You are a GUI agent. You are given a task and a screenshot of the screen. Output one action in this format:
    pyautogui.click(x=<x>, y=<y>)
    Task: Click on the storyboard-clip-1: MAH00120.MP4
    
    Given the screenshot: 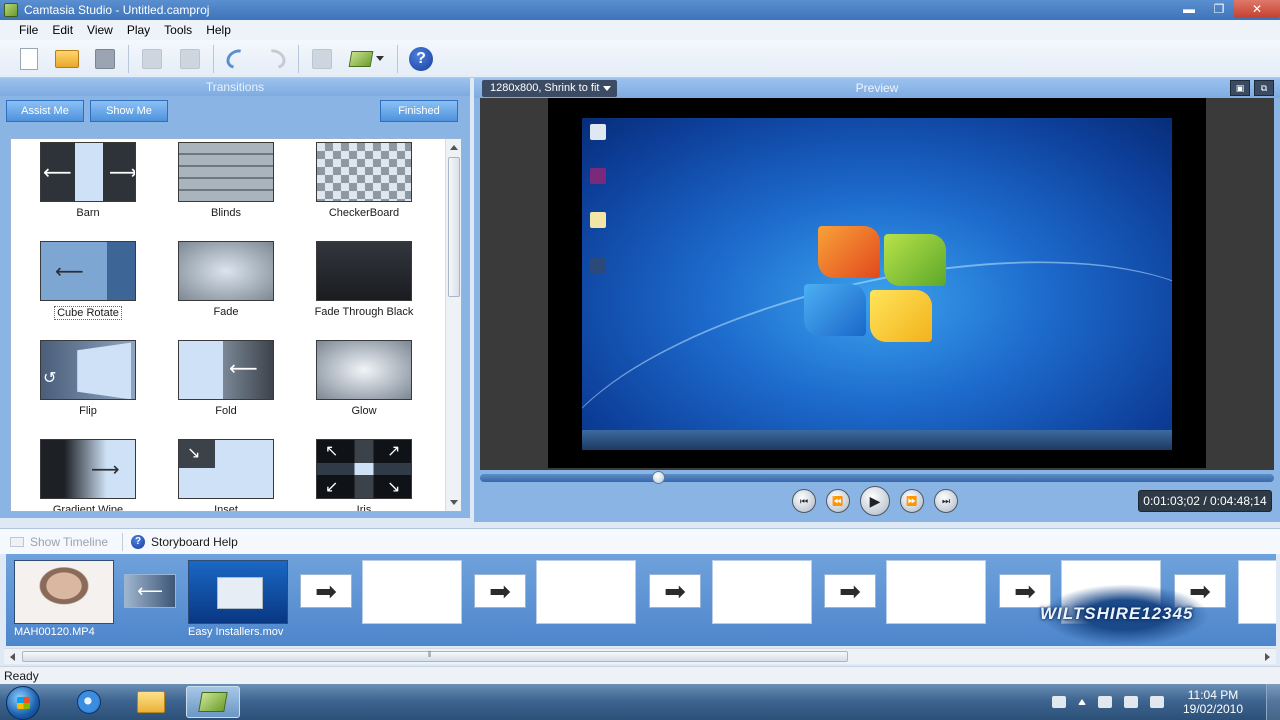 What is the action you would take?
    pyautogui.click(x=64, y=600)
    